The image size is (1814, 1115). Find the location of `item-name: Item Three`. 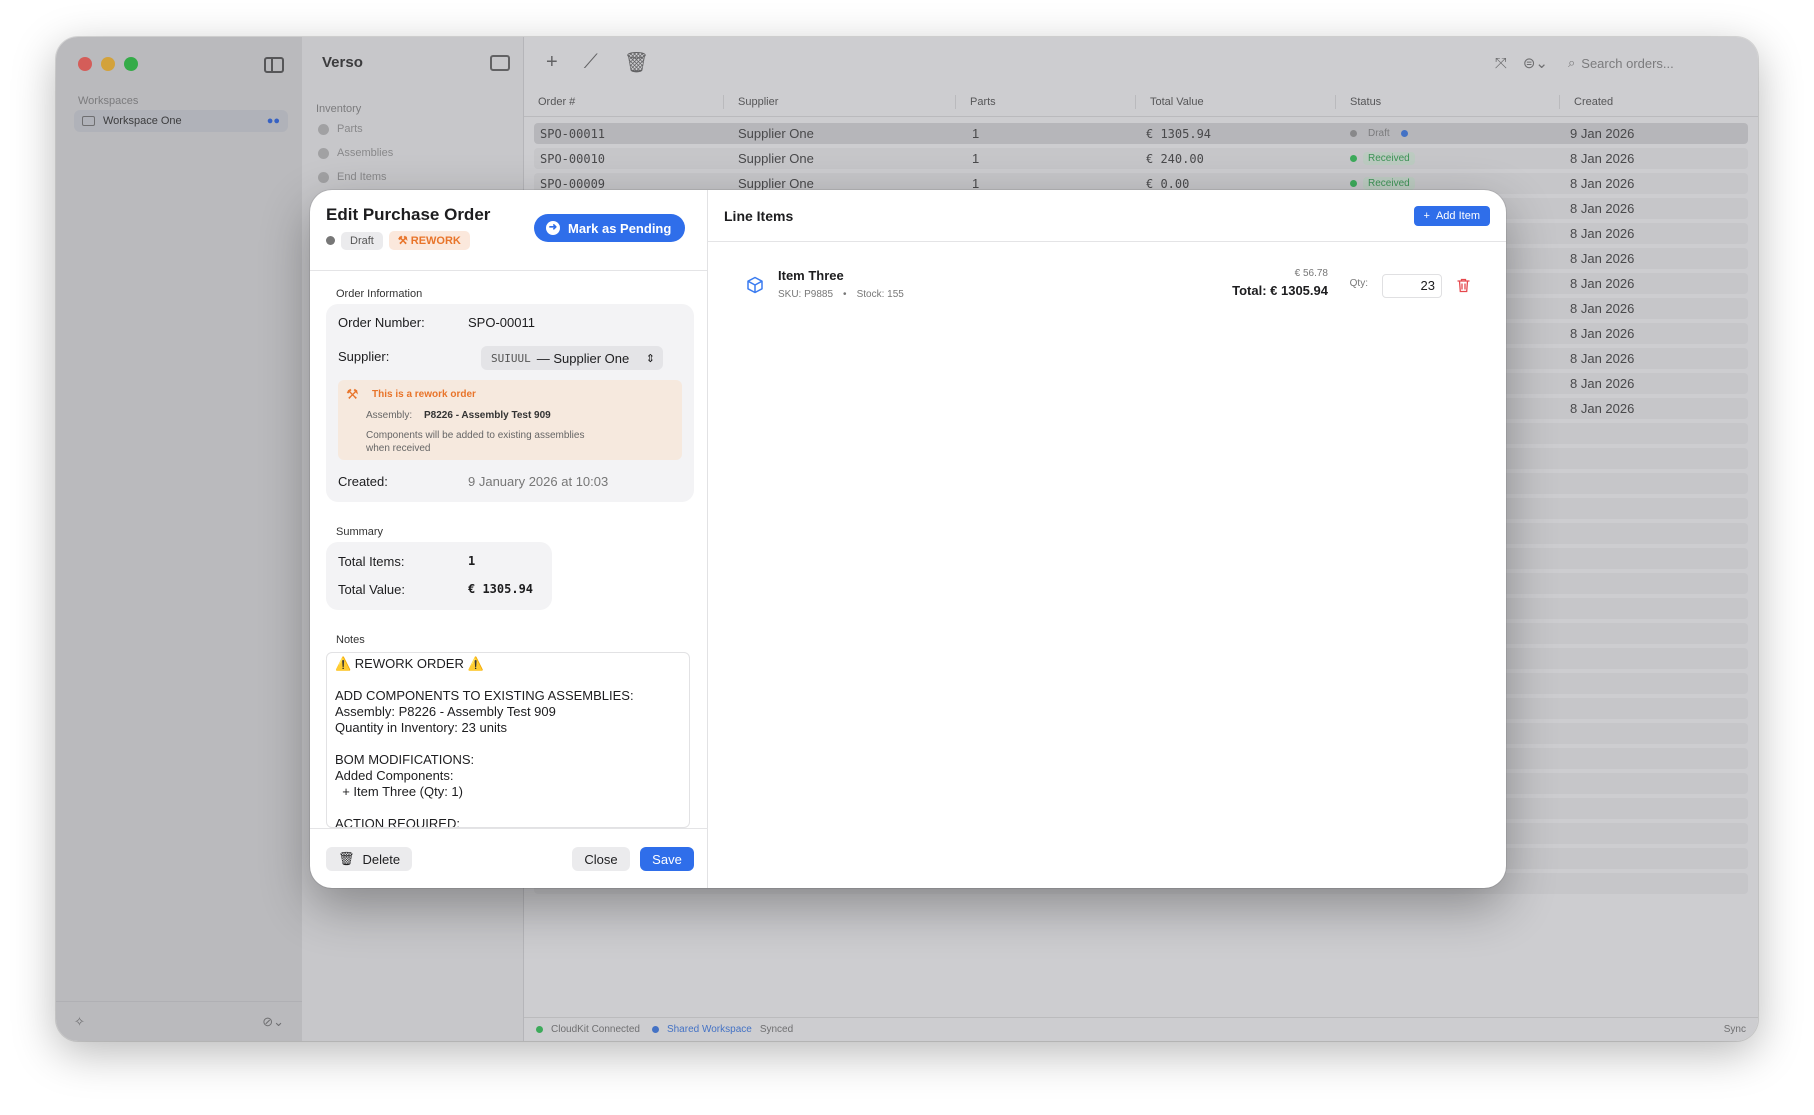

item-name: Item Three is located at coordinates (811, 275).